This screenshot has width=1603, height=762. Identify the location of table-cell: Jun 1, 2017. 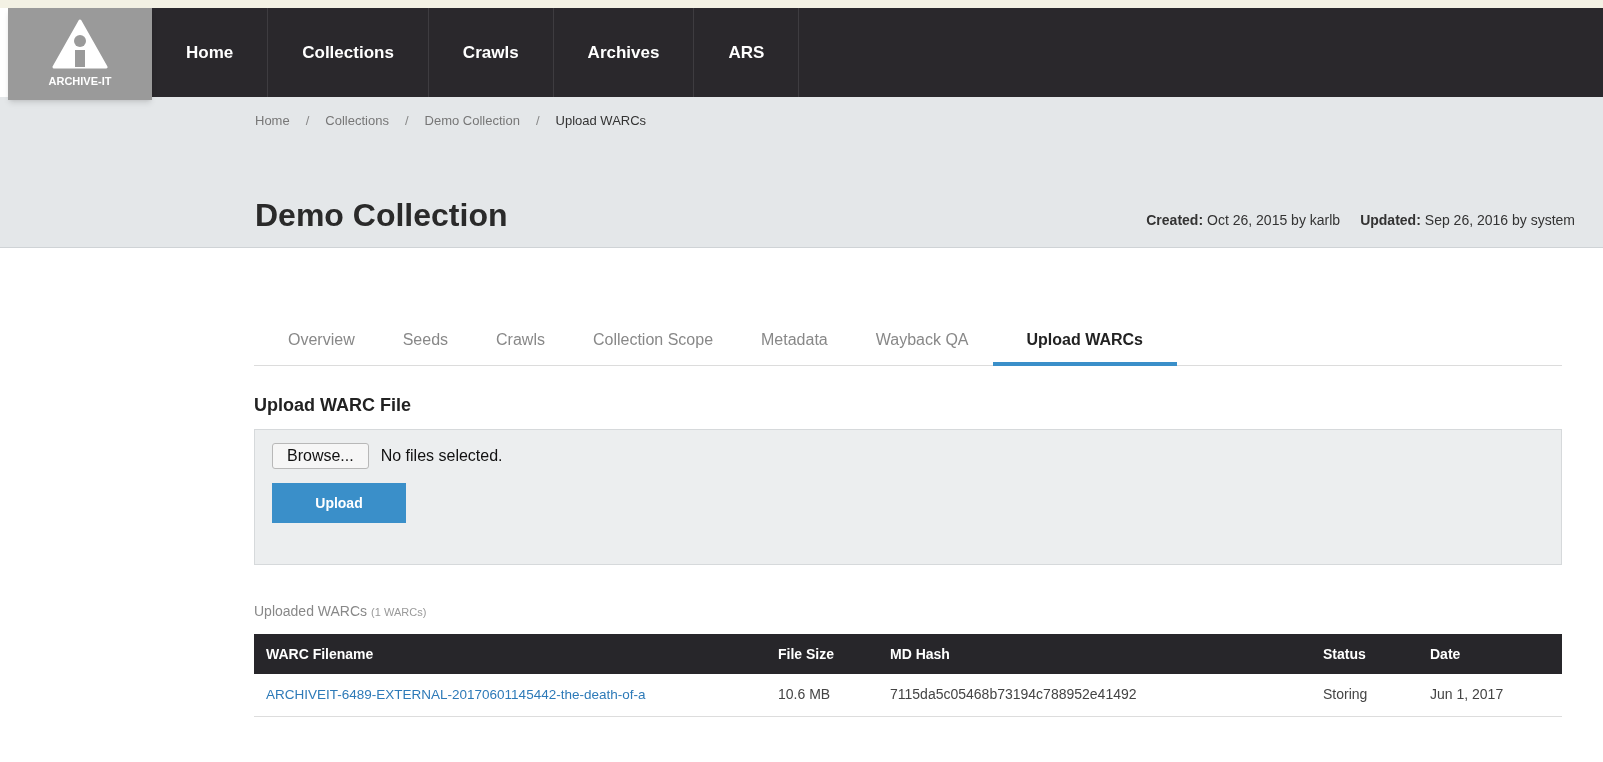
(1490, 695).